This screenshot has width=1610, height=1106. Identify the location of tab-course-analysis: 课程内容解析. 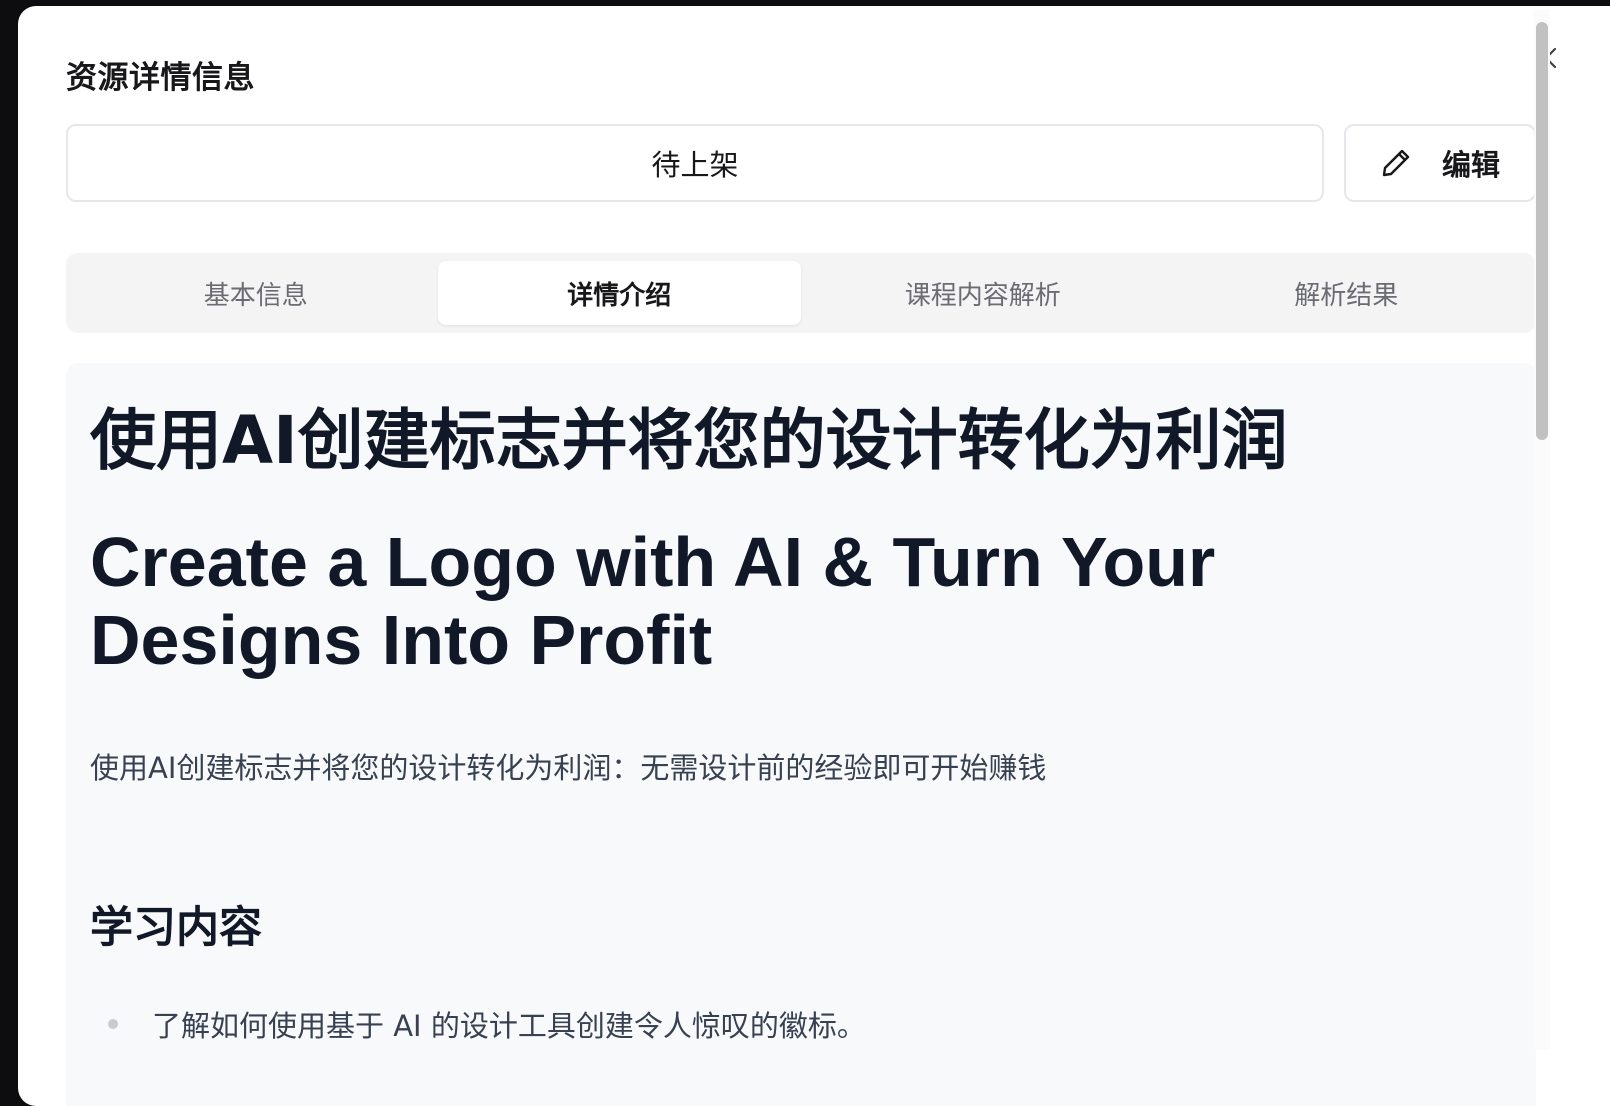
(983, 293).